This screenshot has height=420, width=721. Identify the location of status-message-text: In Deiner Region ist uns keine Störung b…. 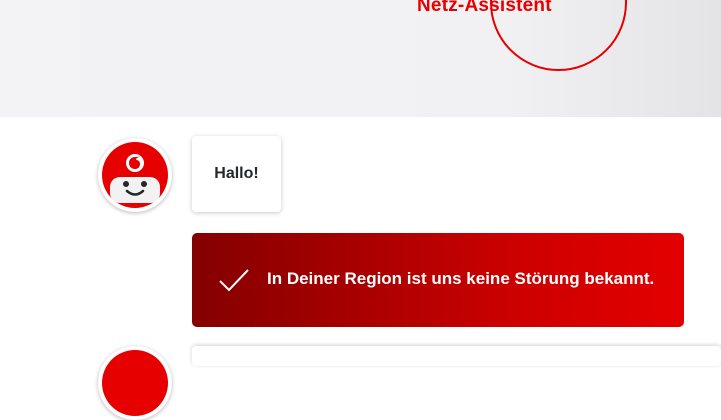
(461, 278).